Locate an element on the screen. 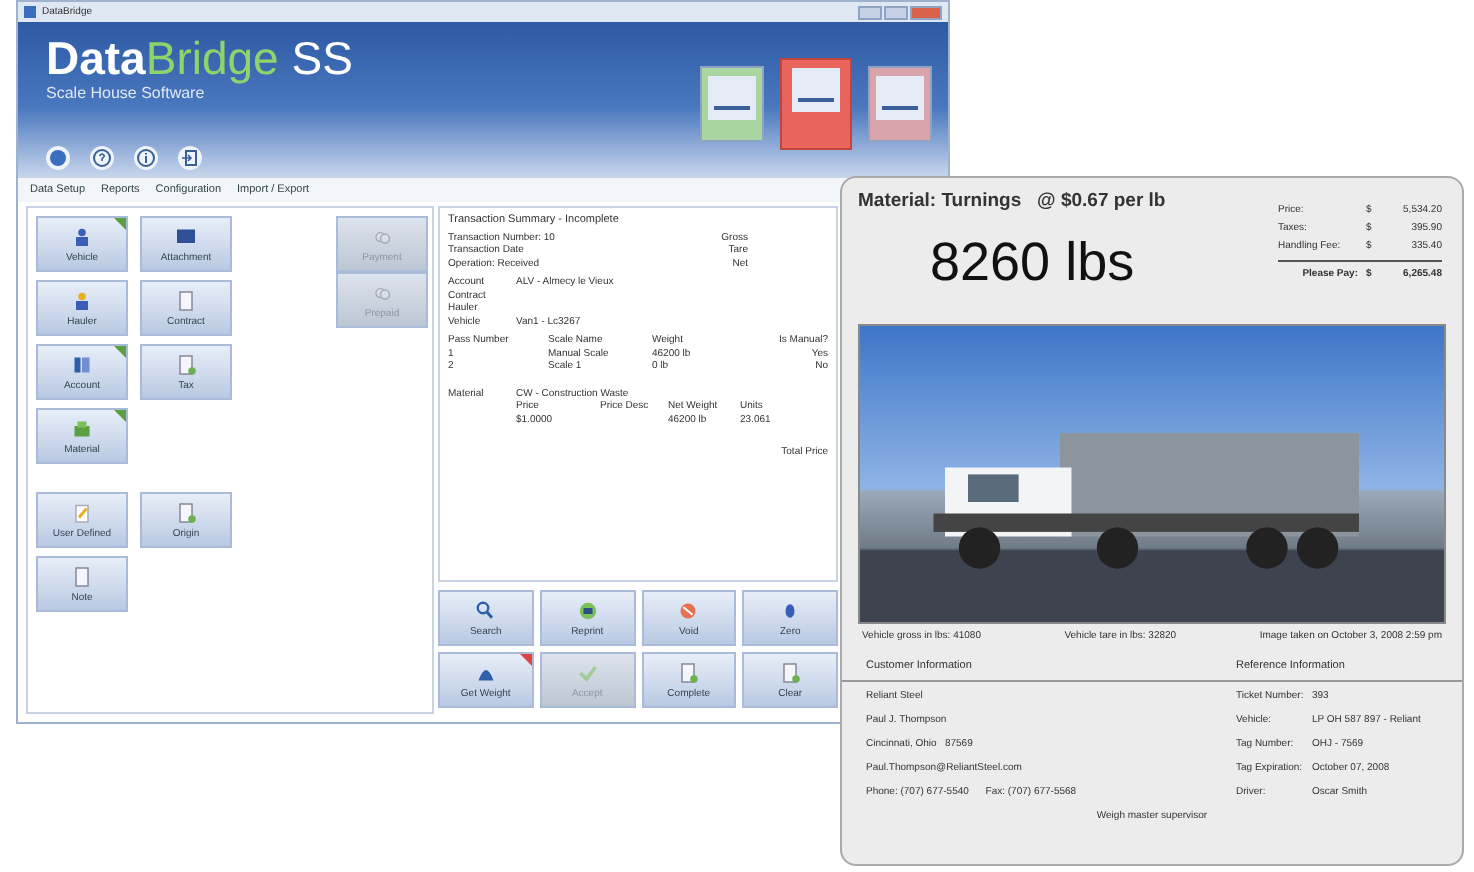 The image size is (1474, 872). boxes-icon is located at coordinates (82, 428).